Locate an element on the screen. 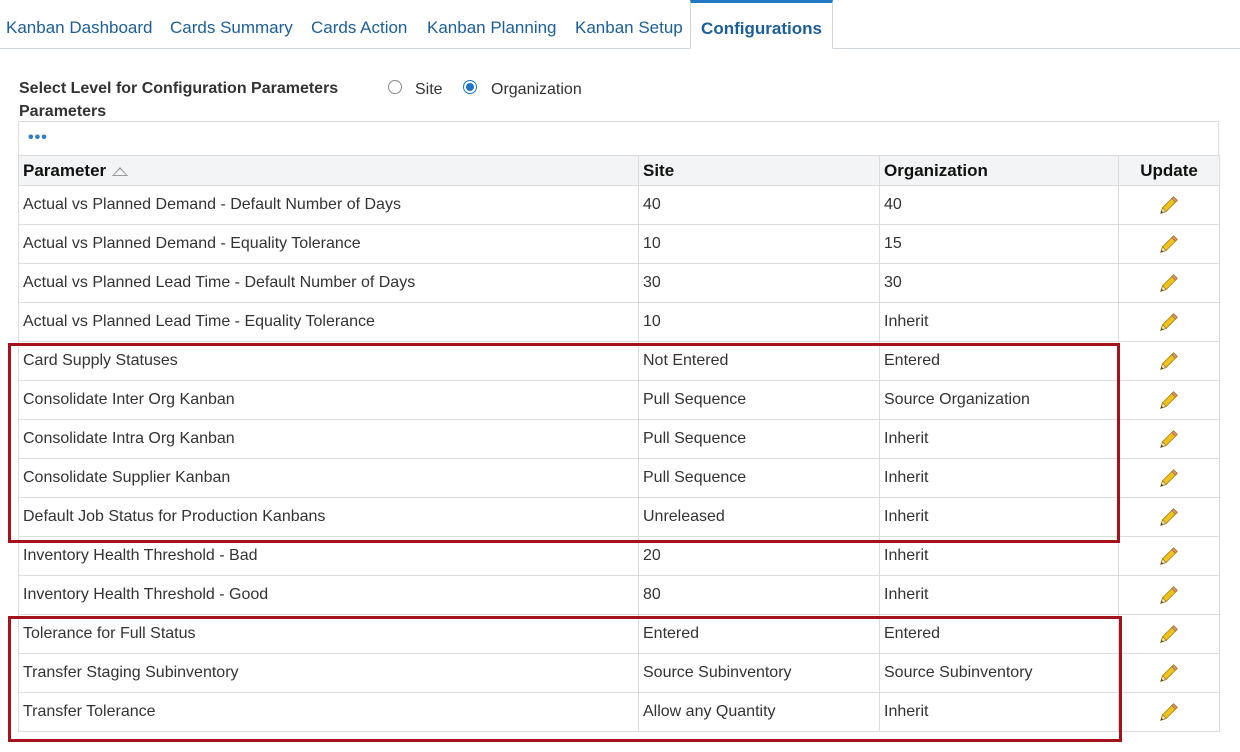 Image resolution: width=1240 pixels, height=752 pixels. site-value-cell: 20 is located at coordinates (759, 556).